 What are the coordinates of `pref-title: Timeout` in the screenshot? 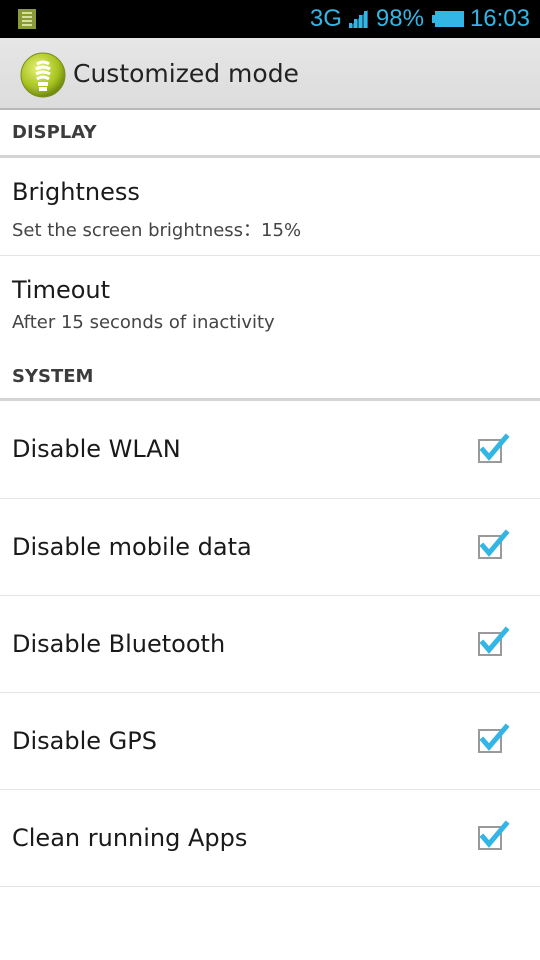 It's located at (61, 290).